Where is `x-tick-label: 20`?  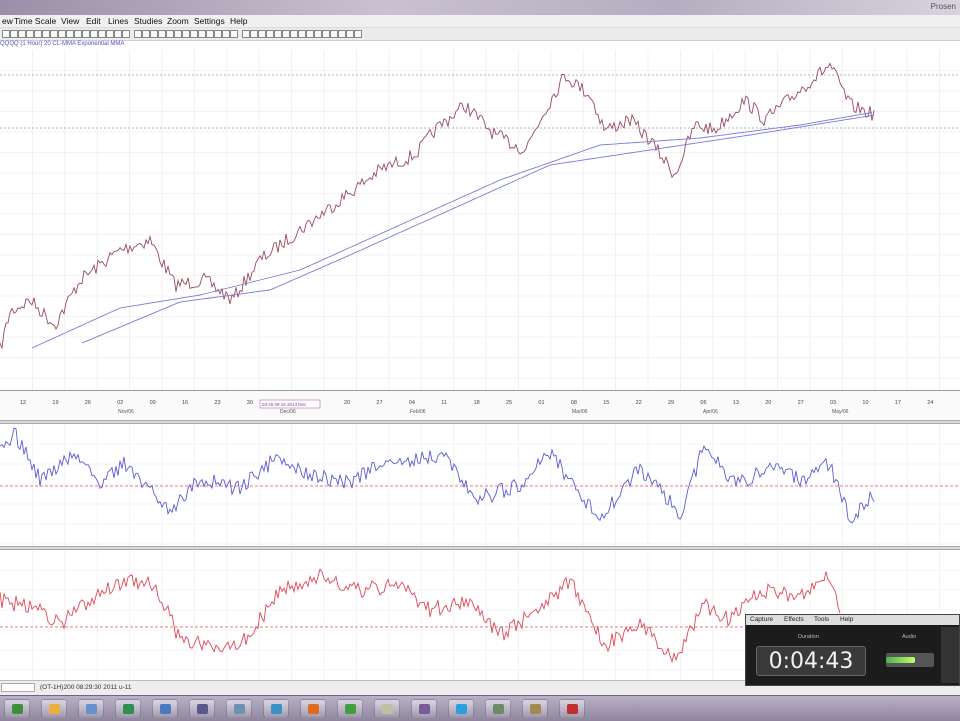 x-tick-label: 20 is located at coordinates (347, 403).